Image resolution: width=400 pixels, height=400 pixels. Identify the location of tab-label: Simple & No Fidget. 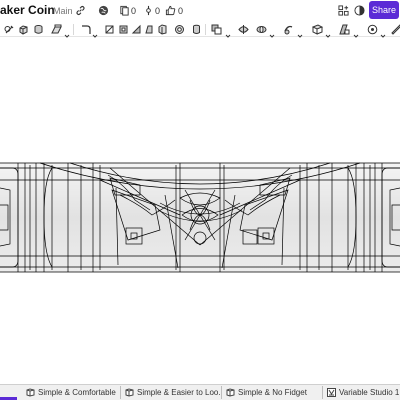
(272, 392).